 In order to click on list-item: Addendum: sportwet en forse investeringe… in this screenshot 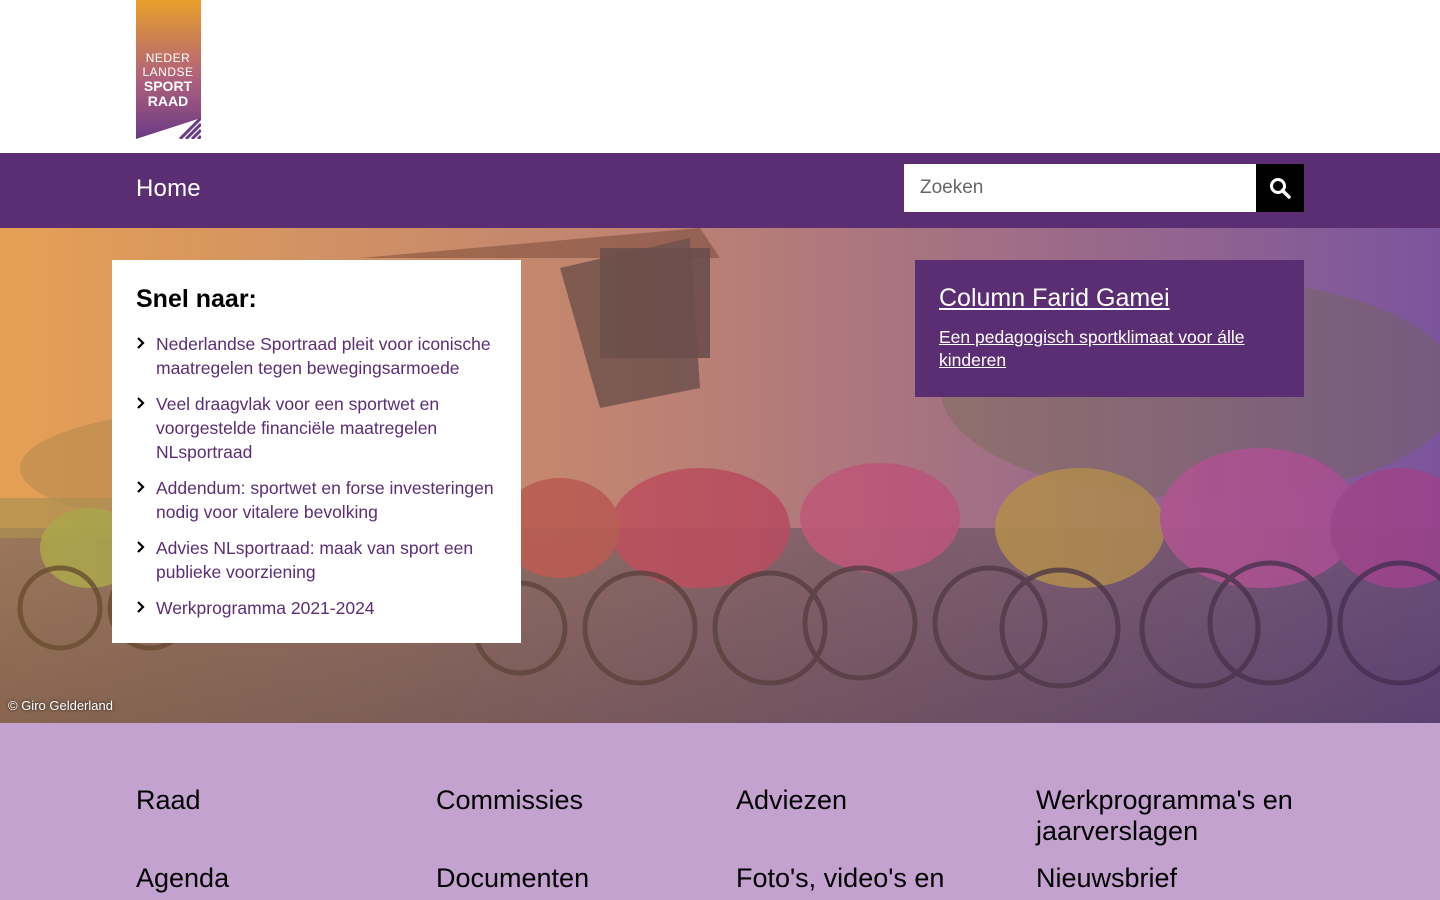, I will do `click(316, 500)`.